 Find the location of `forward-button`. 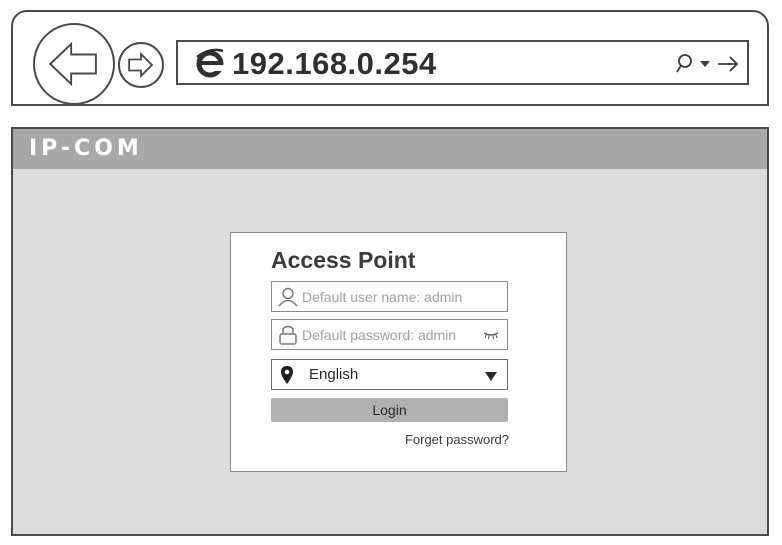

forward-button is located at coordinates (141, 65).